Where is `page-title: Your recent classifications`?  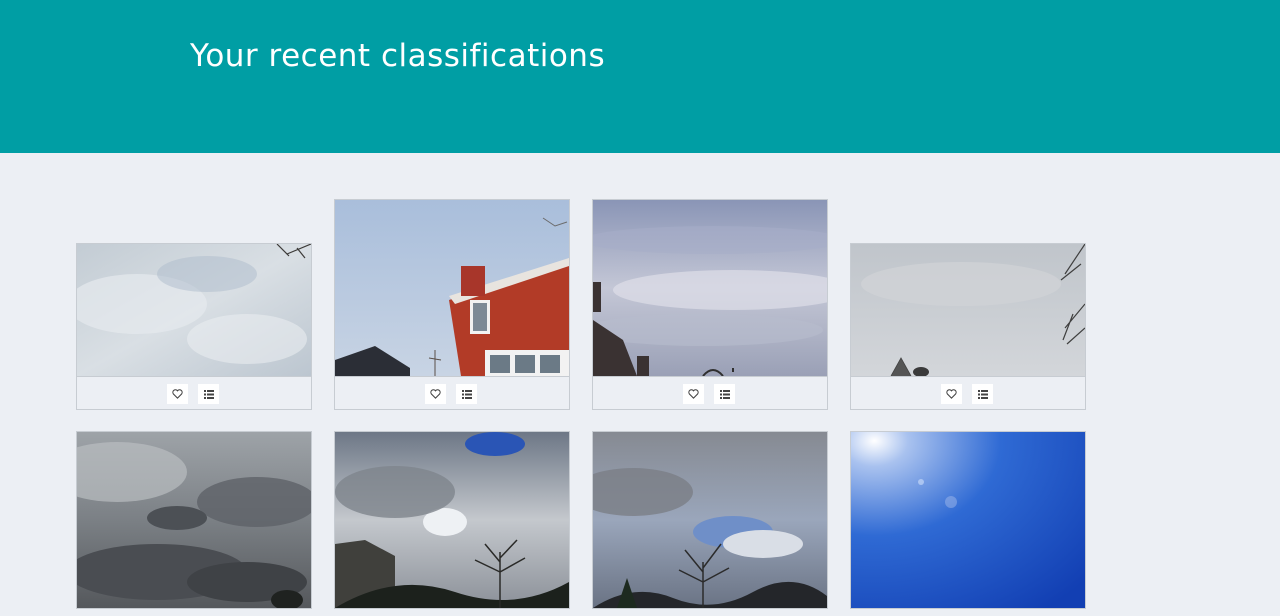
page-title: Your recent classifications is located at coordinates (398, 56).